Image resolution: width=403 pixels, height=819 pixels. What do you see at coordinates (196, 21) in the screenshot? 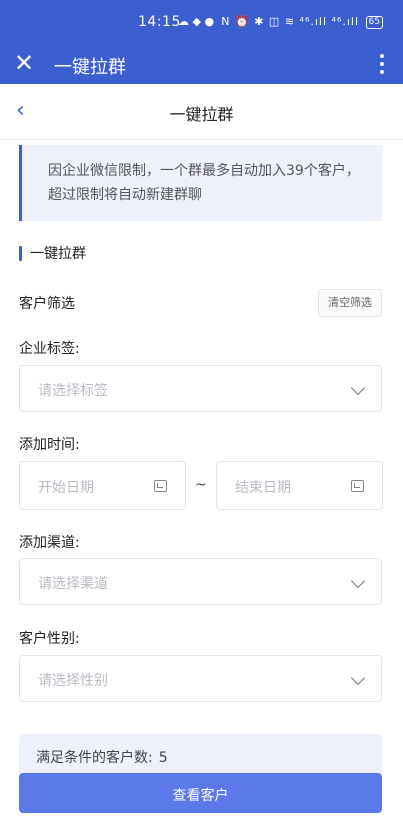
I see `notification-icons: ☁ ◆ ●` at bounding box center [196, 21].